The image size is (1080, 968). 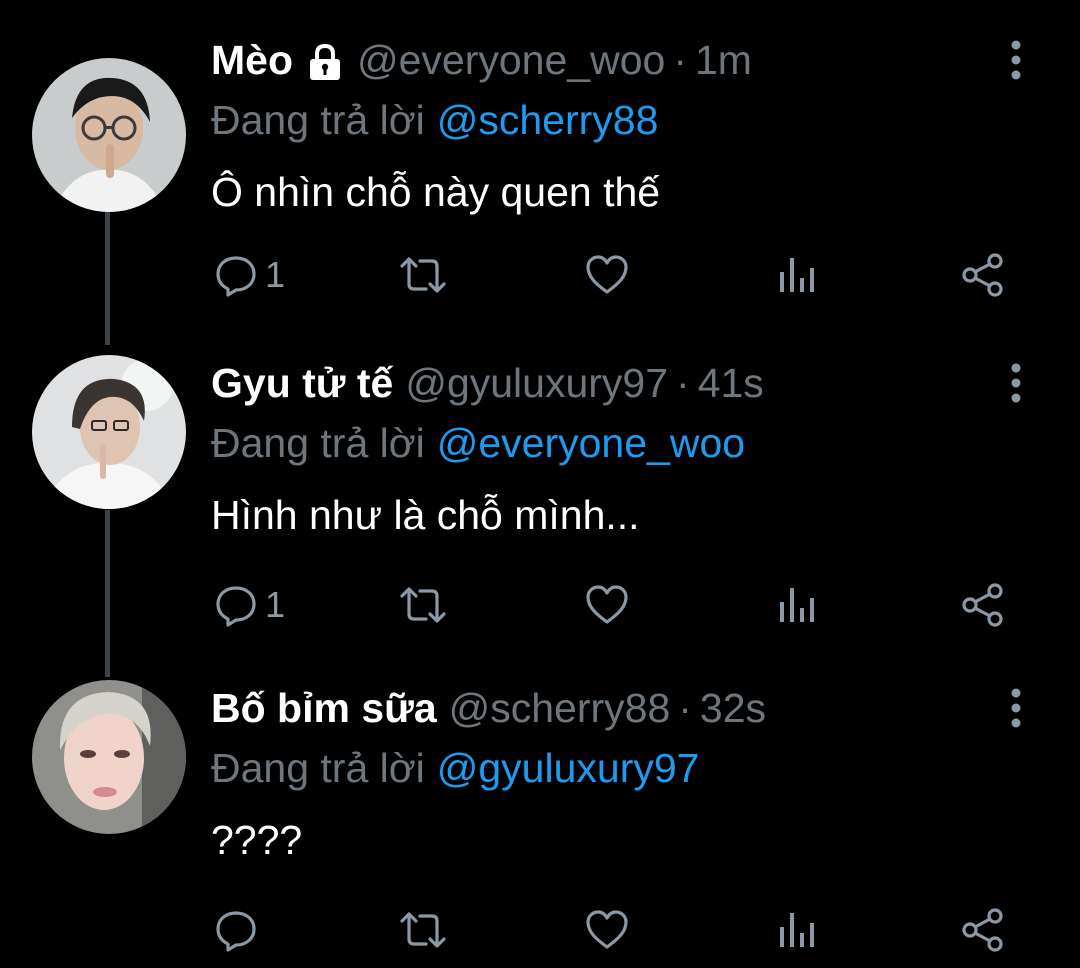 What do you see at coordinates (511, 60) in the screenshot?
I see `handle: @everyone_woo` at bounding box center [511, 60].